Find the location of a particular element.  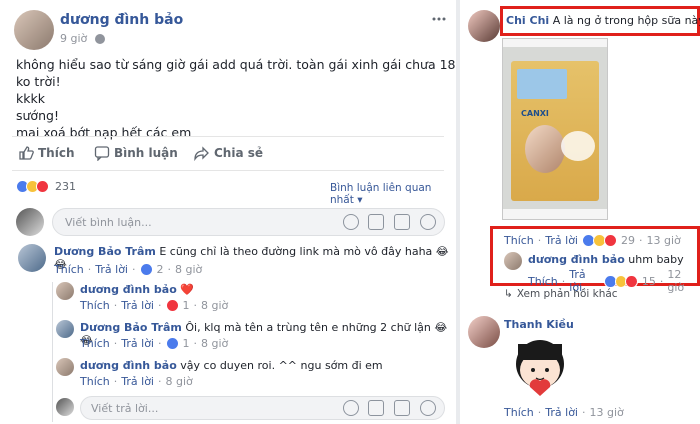

comment-photo: CANXI is located at coordinates (555, 129).